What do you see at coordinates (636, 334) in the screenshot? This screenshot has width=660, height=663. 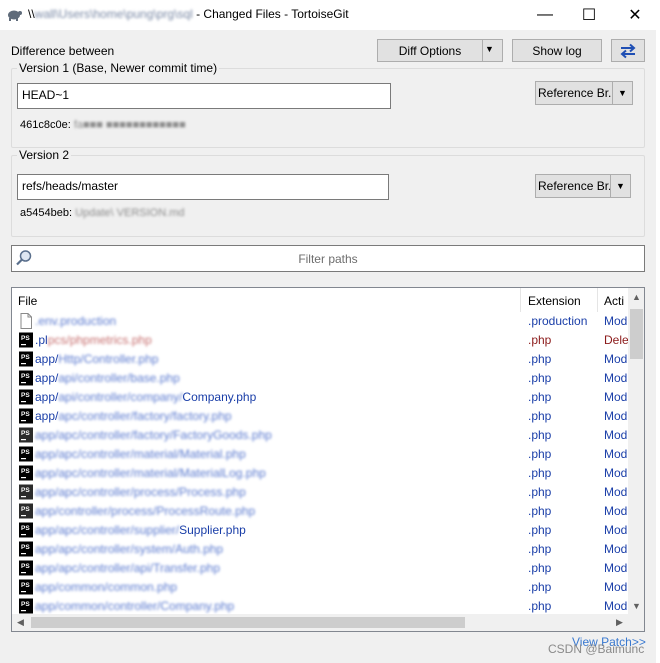 I see `vertical-scroll-thumb` at bounding box center [636, 334].